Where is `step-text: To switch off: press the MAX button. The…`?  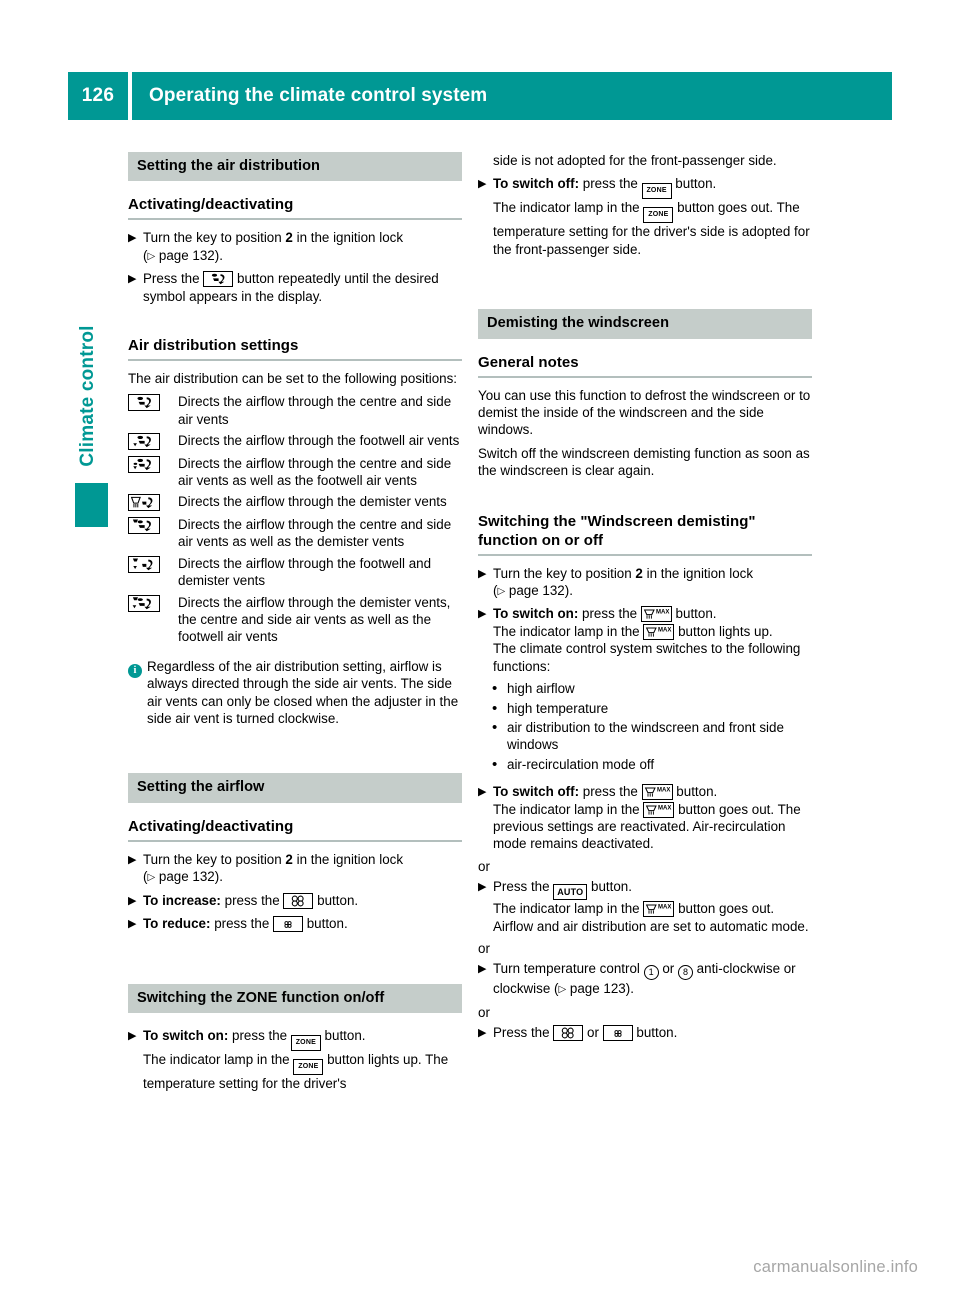
step-text: To switch off: press the MAX button. The… is located at coordinates (652, 818).